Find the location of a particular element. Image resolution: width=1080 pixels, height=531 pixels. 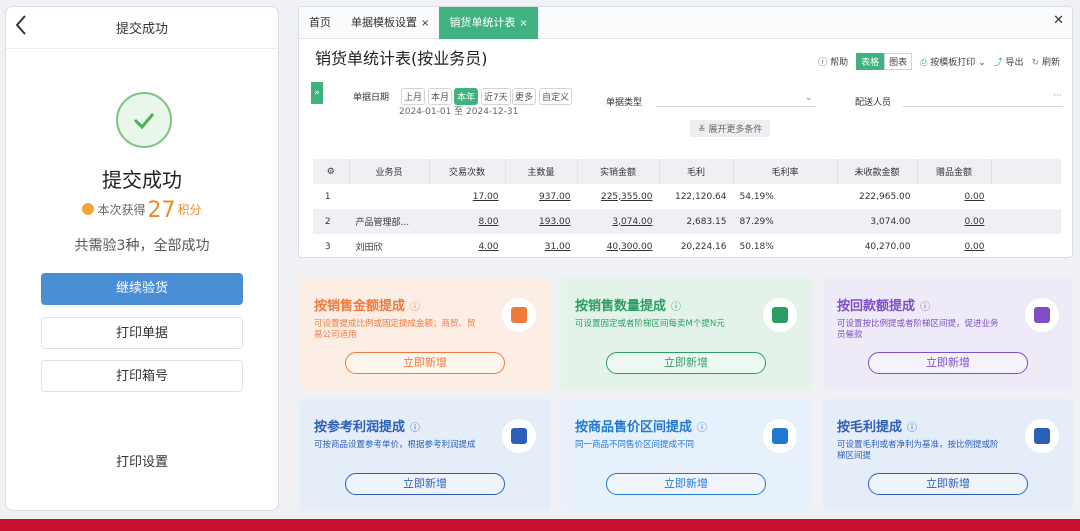

card-title: 按销售数量提成 ⓘ is located at coordinates (628, 304).